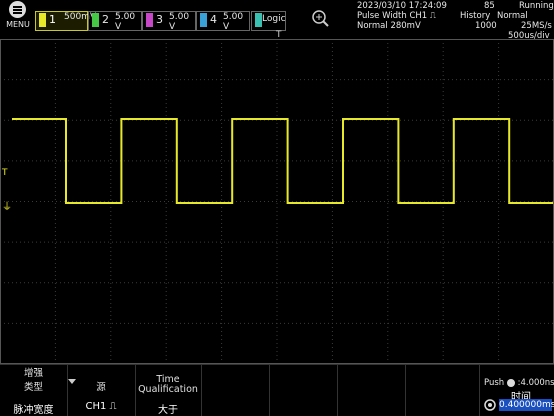  What do you see at coordinates (233, 22) in the screenshot?
I see `channel-4-scale: 5.00 V` at bounding box center [233, 22].